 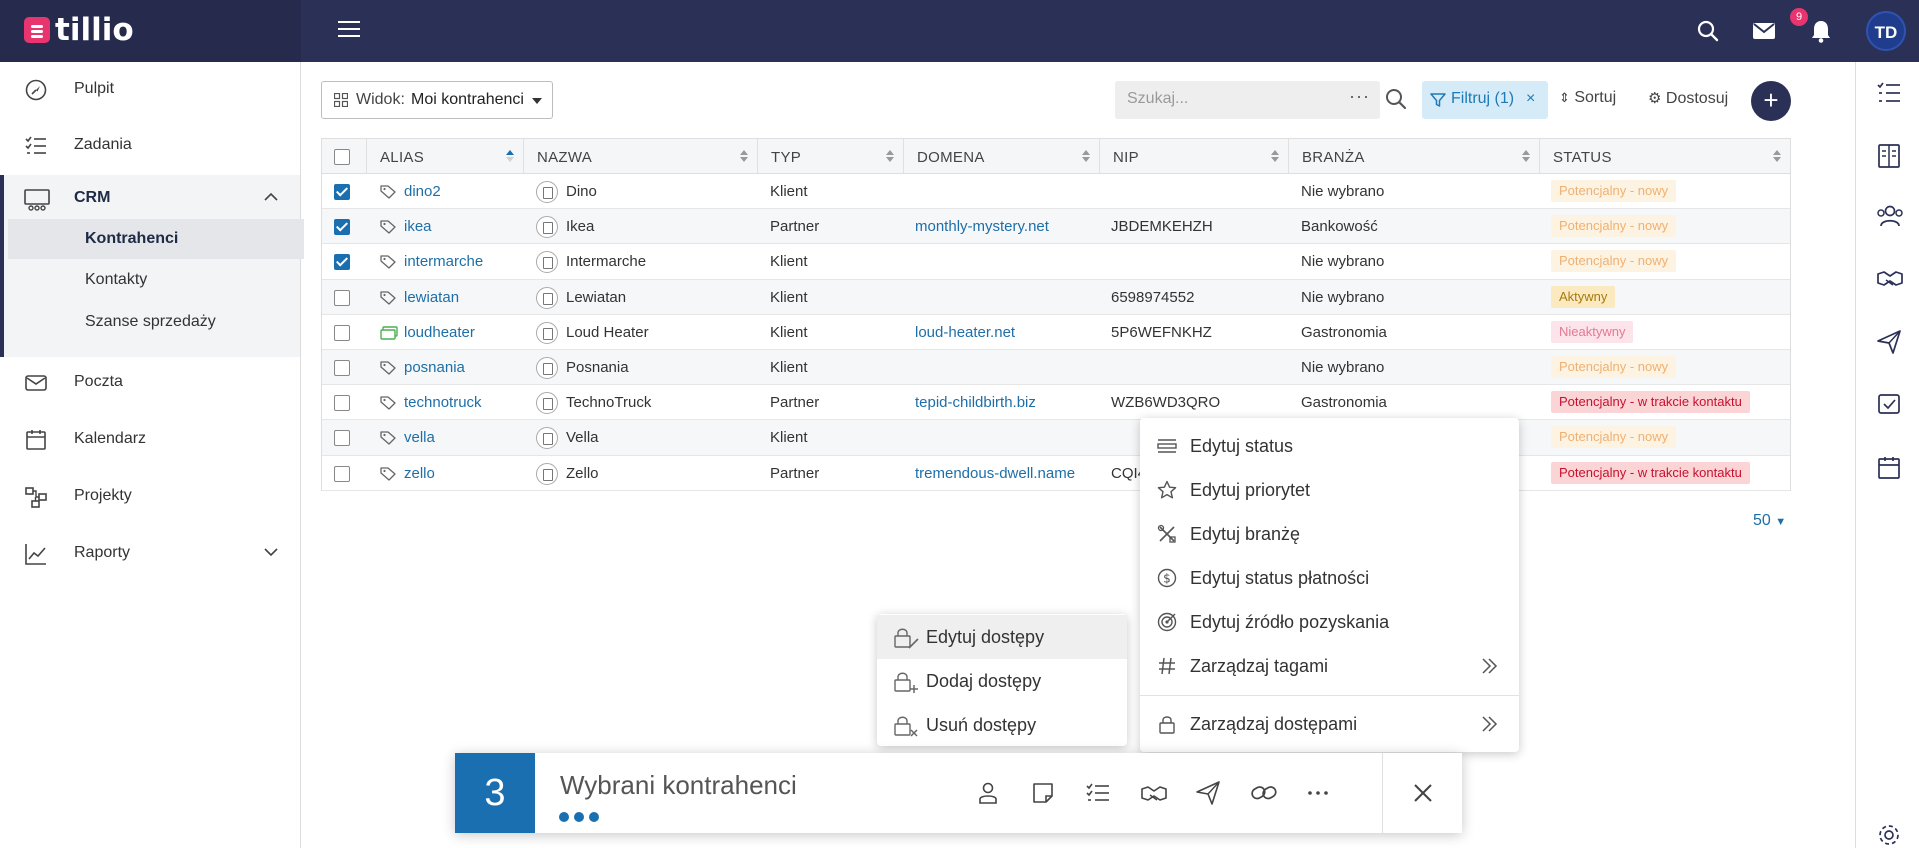 I want to click on close-icon, so click(x=1423, y=793).